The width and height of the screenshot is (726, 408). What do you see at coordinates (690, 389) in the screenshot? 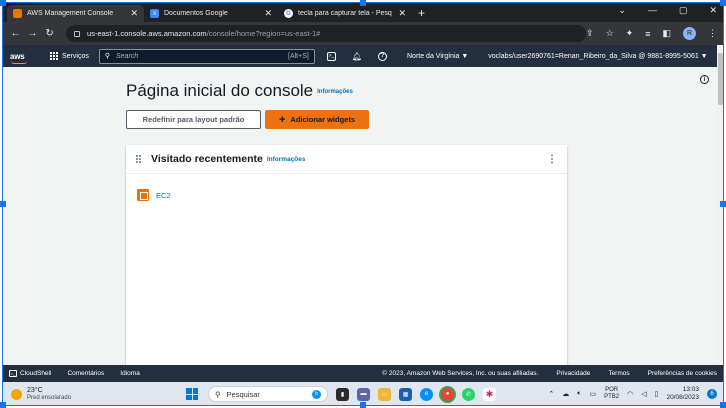
I see `clock-time: 13:03` at bounding box center [690, 389].